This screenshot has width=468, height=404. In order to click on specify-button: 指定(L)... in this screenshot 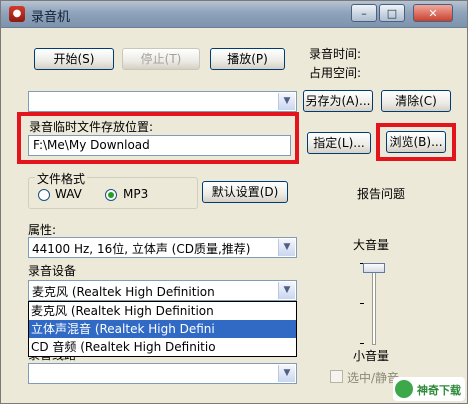, I will do `click(339, 143)`.